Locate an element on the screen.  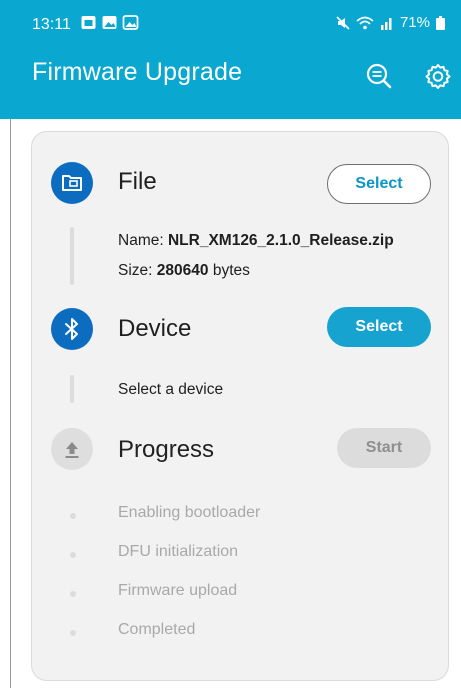
calendar-icon is located at coordinates (88, 22).